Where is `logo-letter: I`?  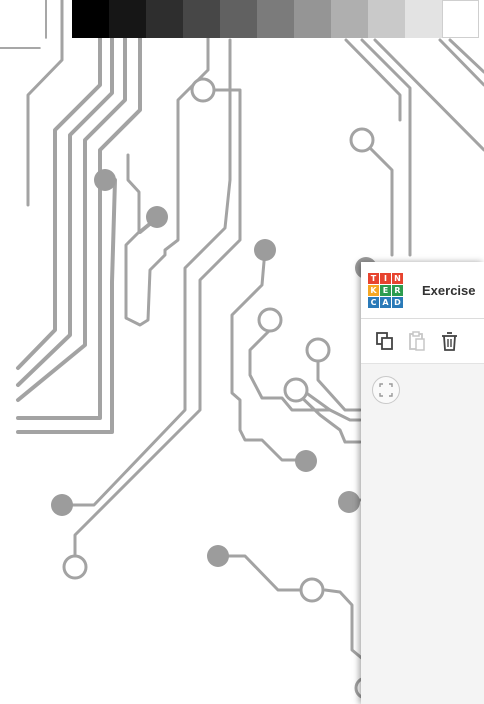 logo-letter: I is located at coordinates (385, 278).